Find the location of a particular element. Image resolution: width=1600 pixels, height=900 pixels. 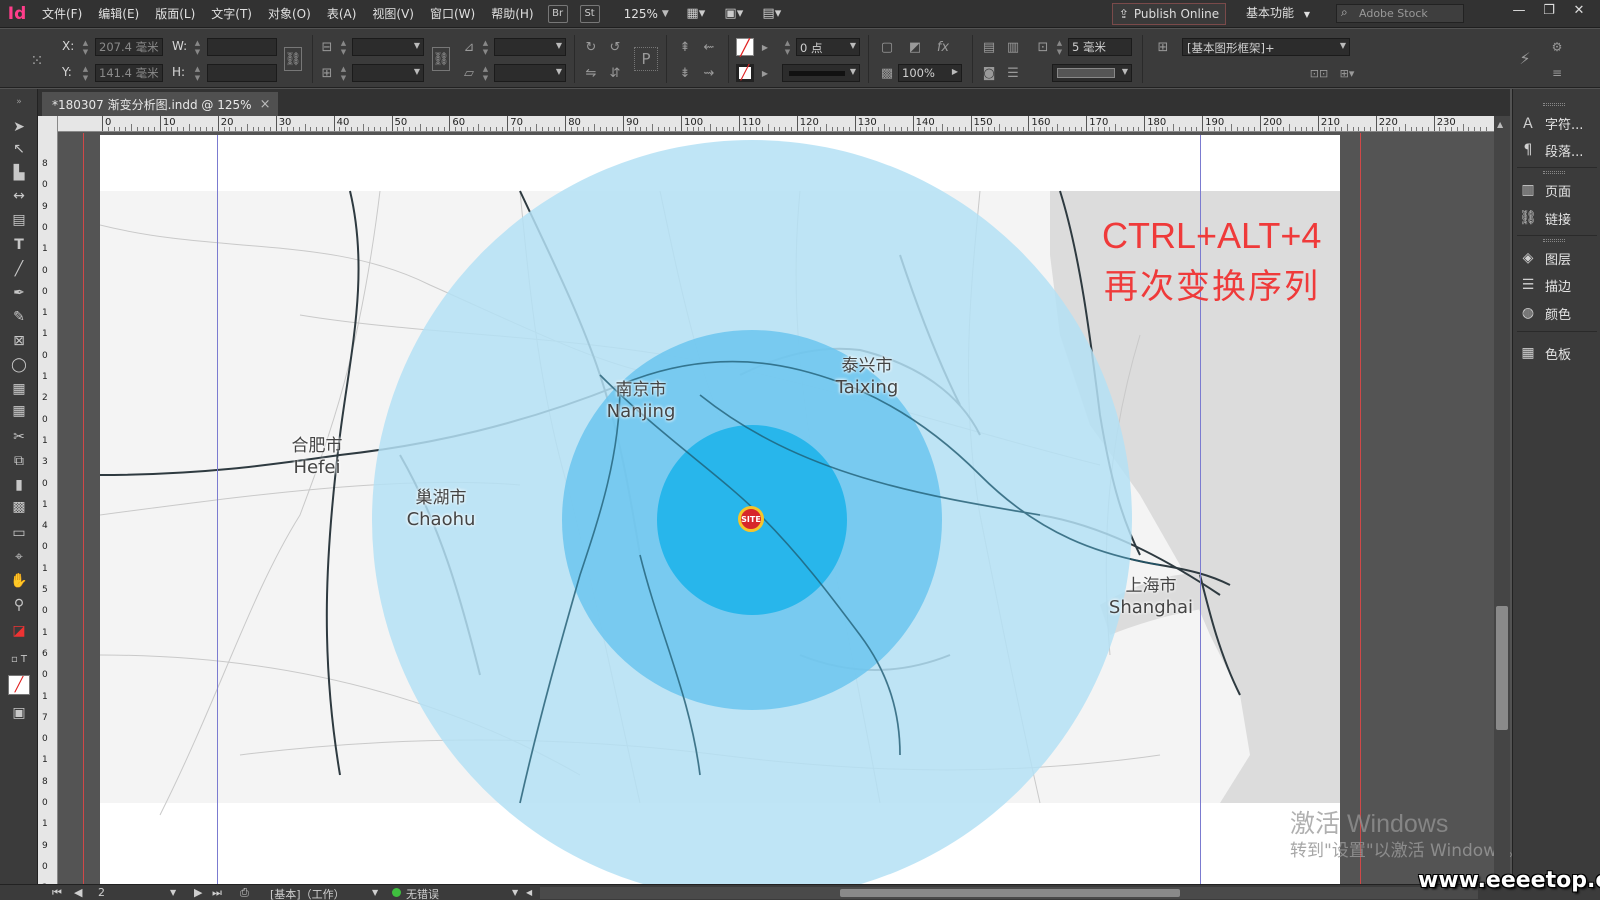

next-page-icon: ▶ is located at coordinates (198, 892).